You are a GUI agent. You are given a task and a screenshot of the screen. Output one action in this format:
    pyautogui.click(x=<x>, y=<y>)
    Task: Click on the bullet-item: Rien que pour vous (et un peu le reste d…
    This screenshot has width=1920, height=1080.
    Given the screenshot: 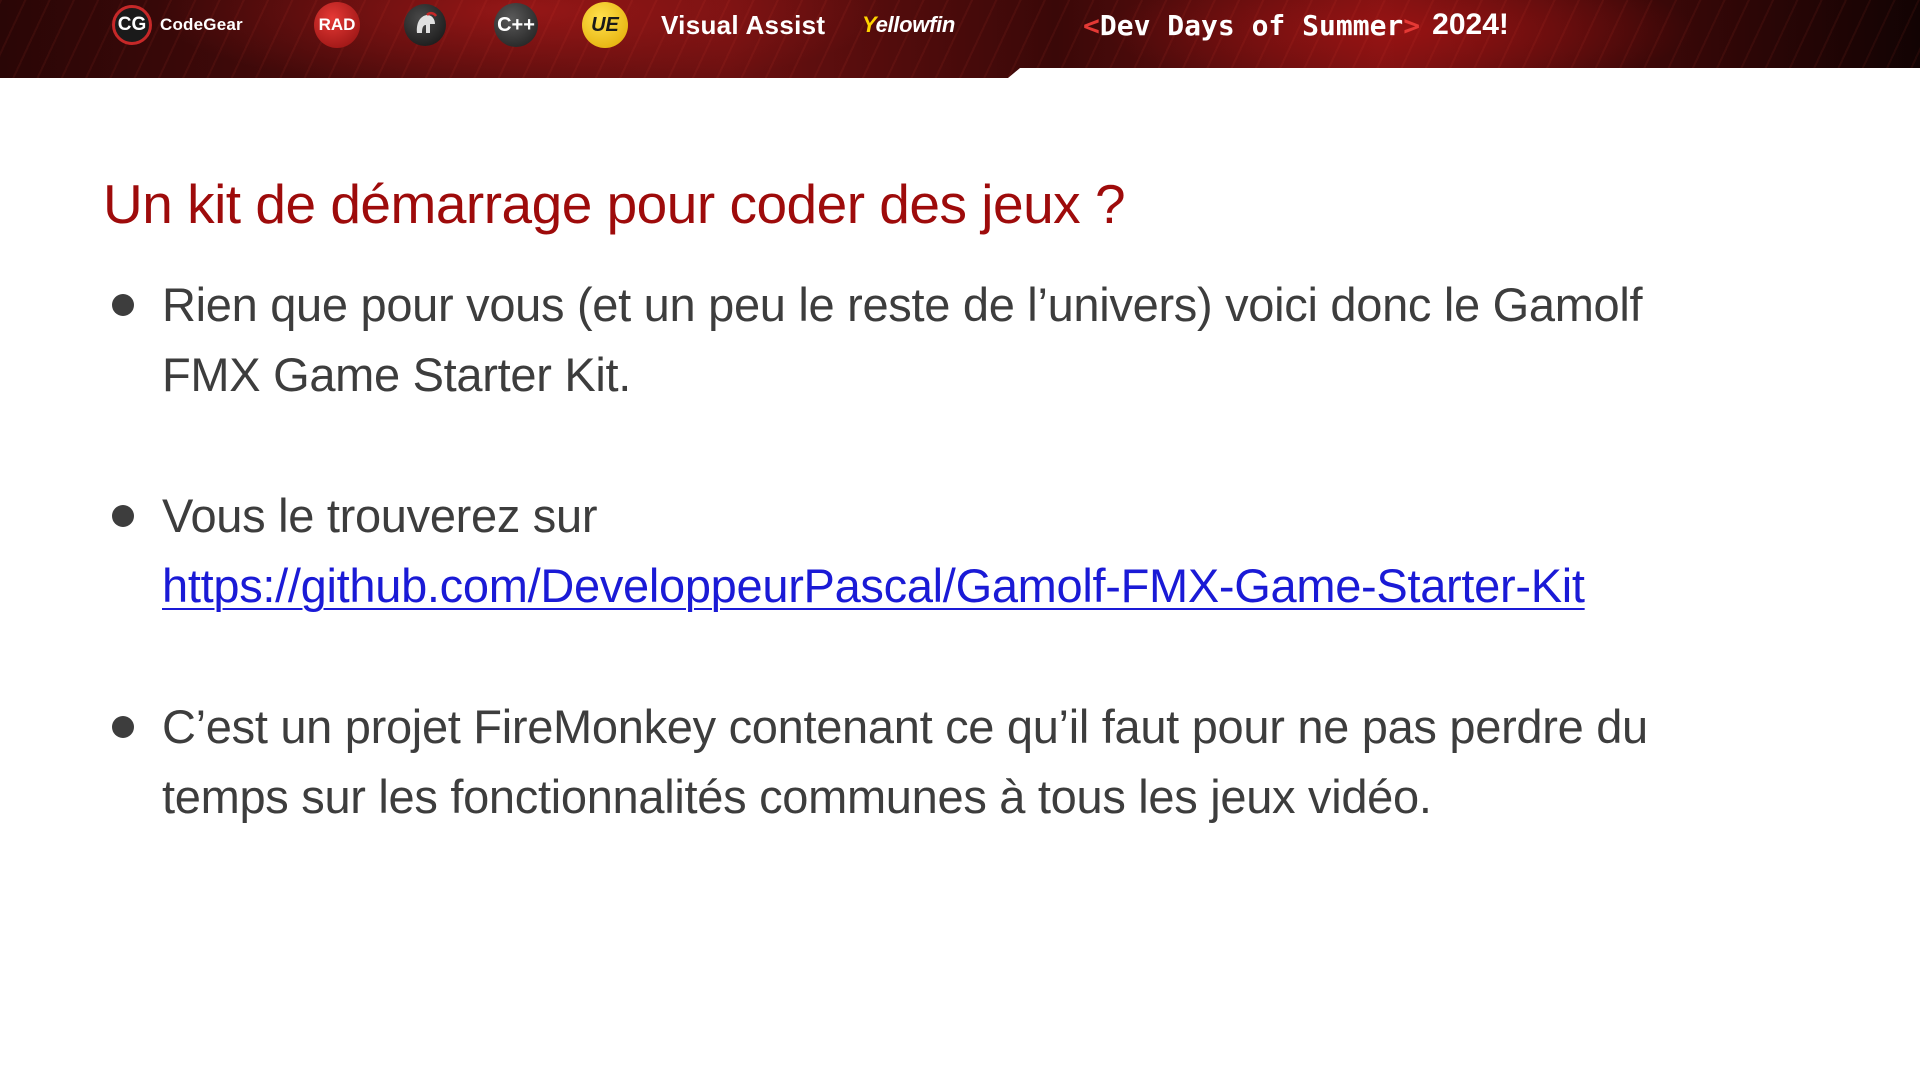 What is the action you would take?
    pyautogui.click(x=980, y=340)
    